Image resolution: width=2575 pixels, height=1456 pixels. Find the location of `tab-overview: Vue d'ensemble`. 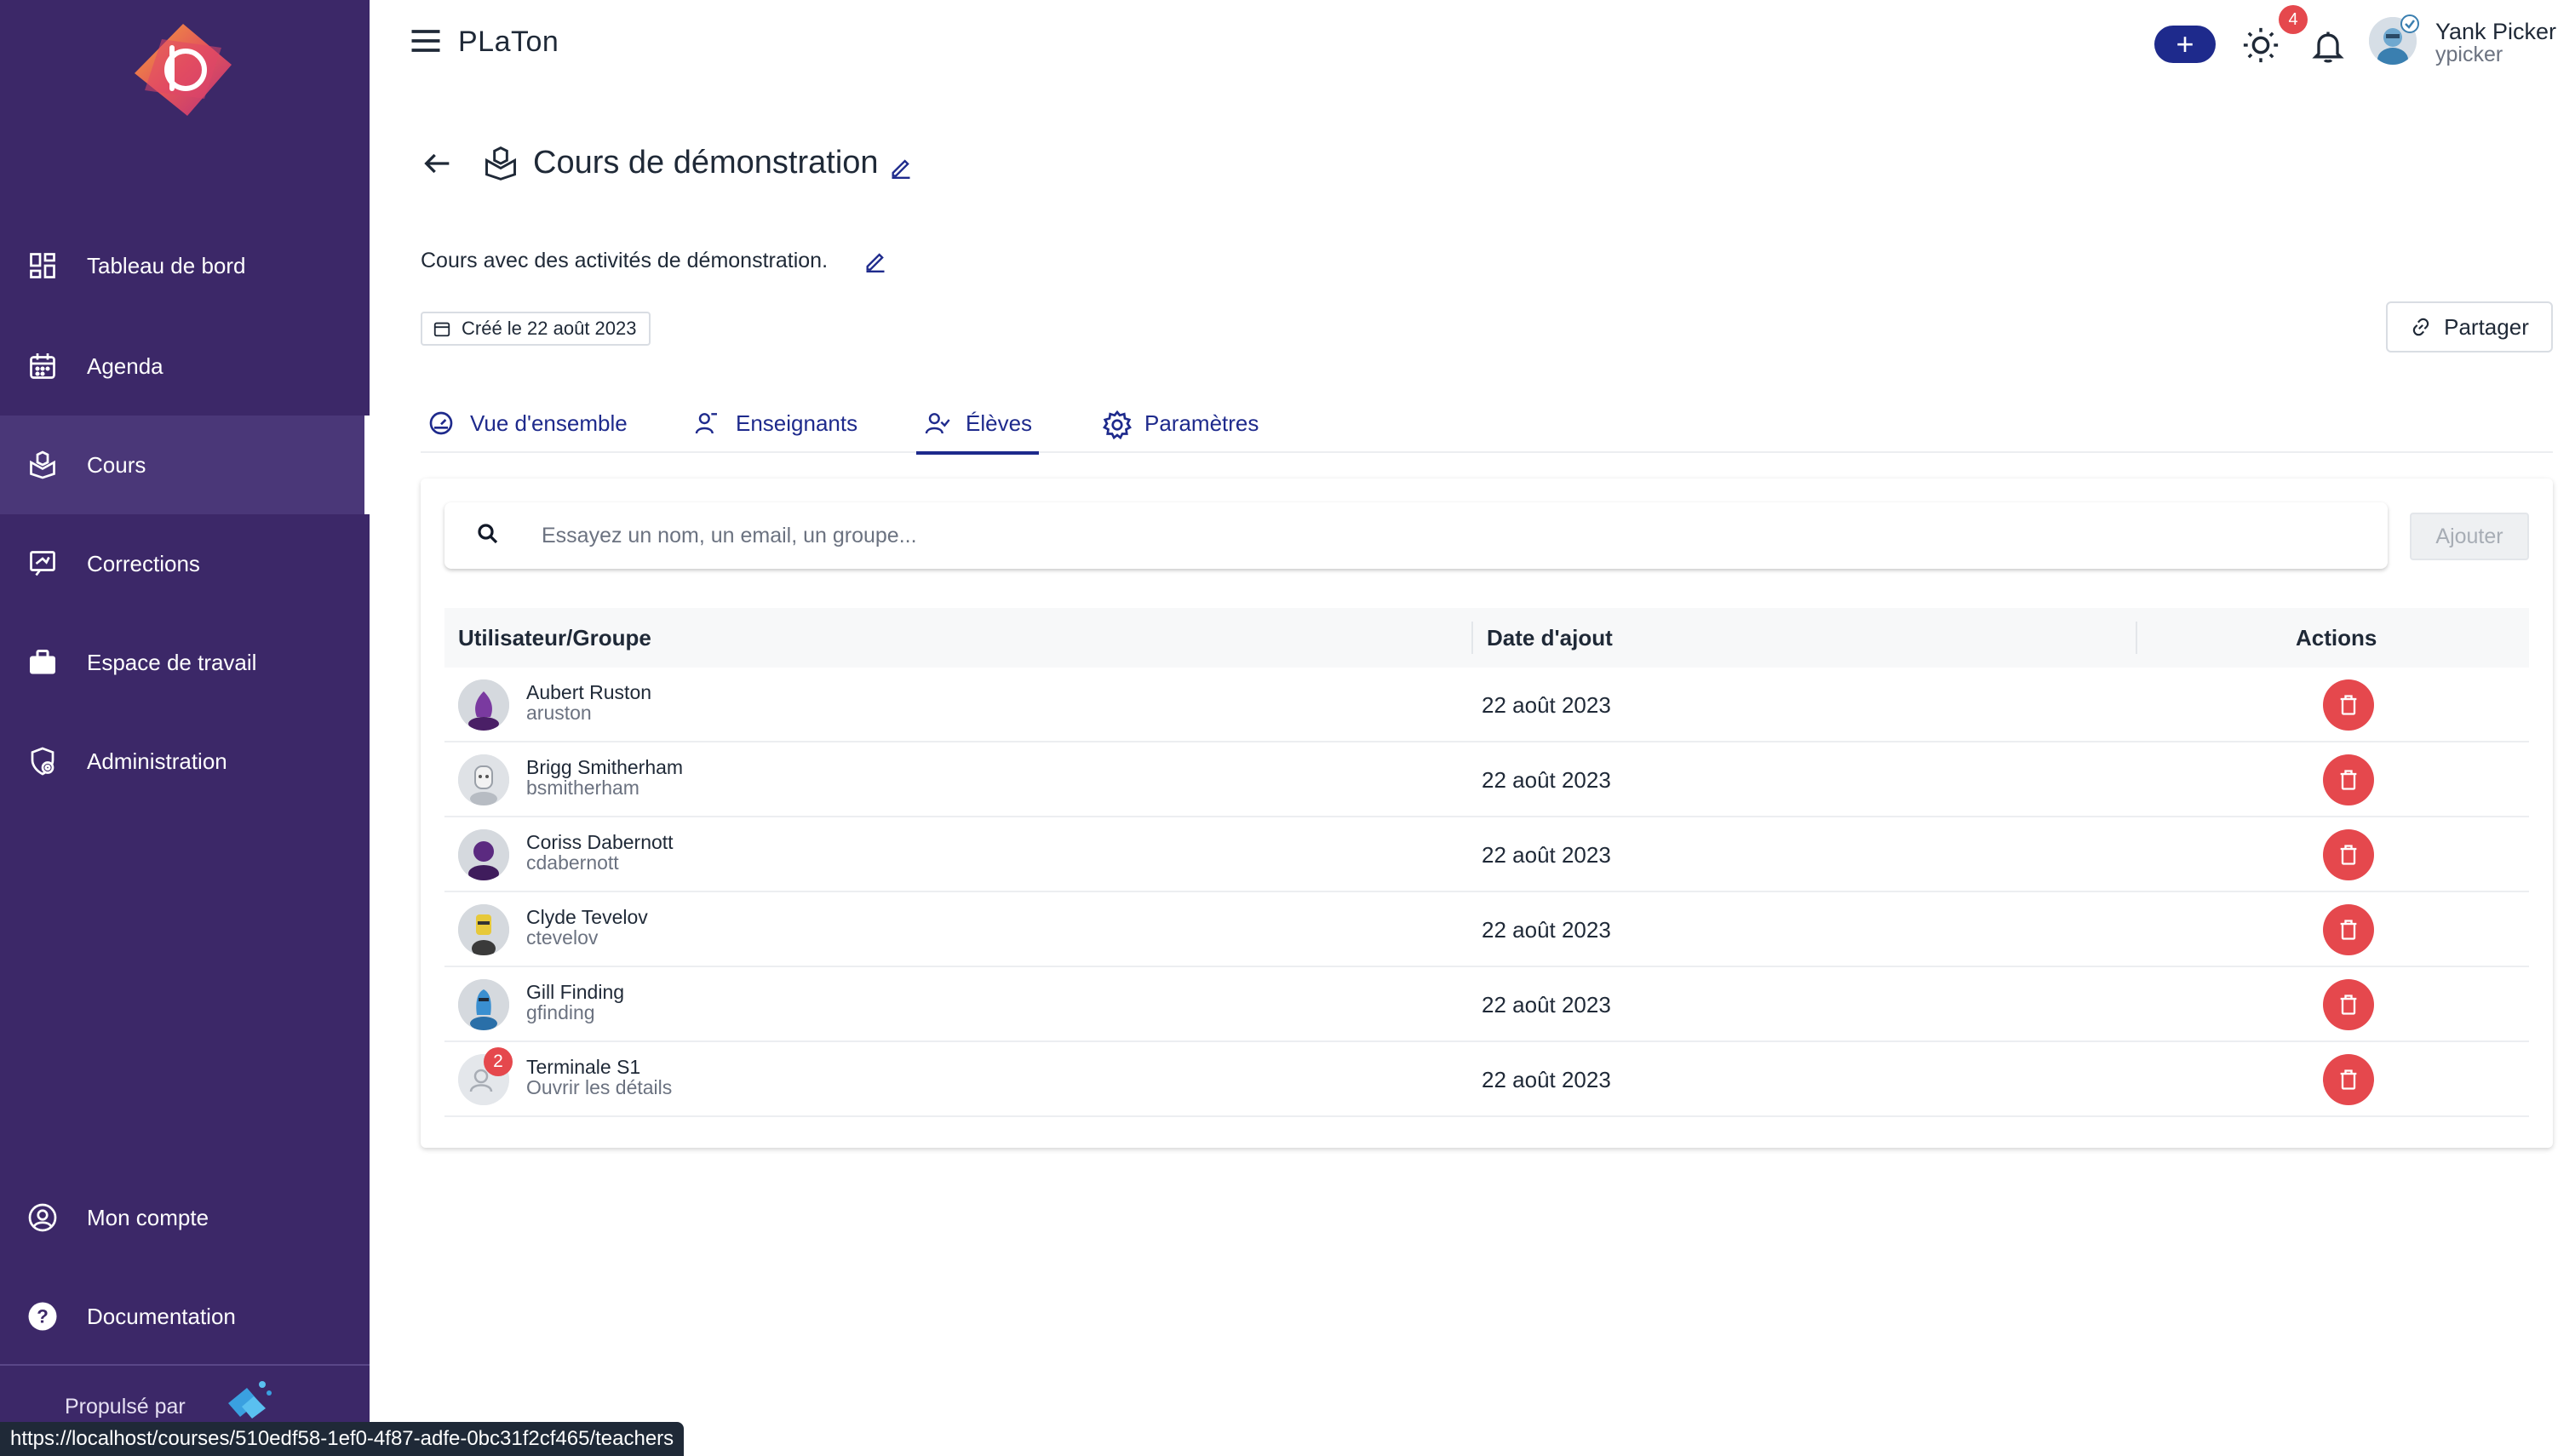

tab-overview: Vue d'ensemble is located at coordinates (527, 423).